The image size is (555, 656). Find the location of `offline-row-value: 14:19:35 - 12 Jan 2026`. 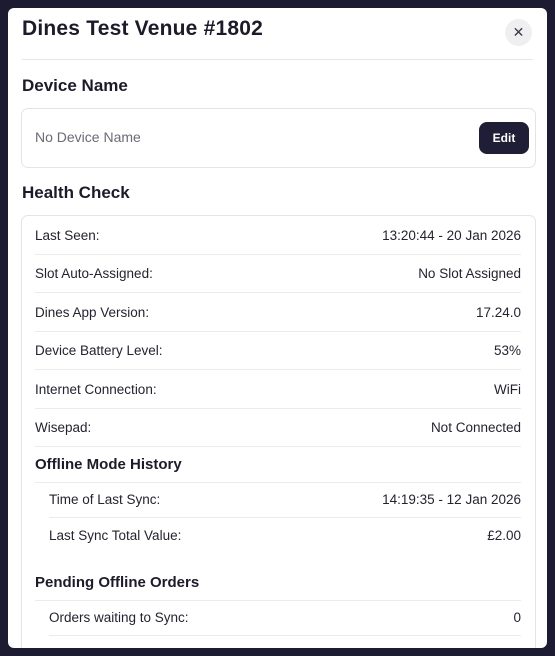

offline-row-value: 14:19:35 - 12 Jan 2026 is located at coordinates (451, 499).